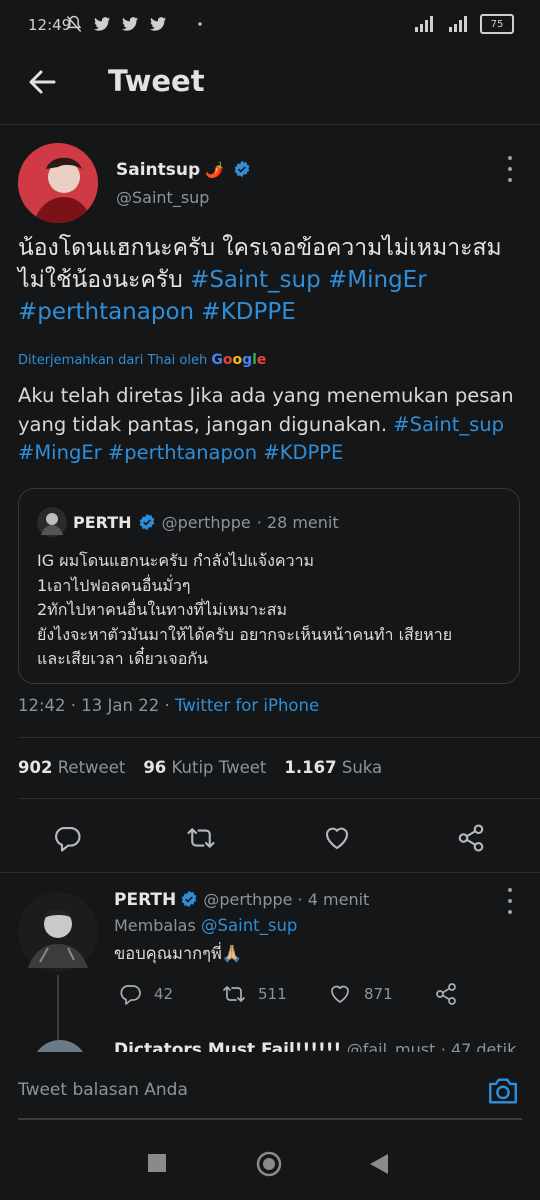  I want to click on next-reply-avatar, so click(60, 1046).